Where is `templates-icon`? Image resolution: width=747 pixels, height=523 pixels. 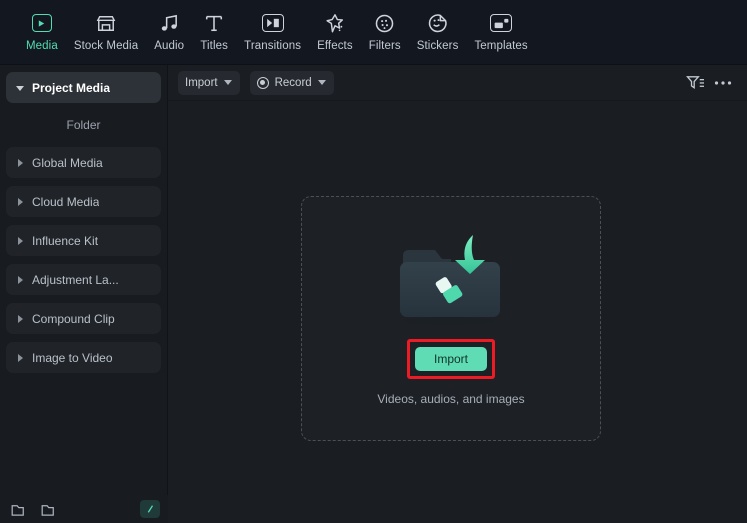
templates-icon is located at coordinates (501, 23).